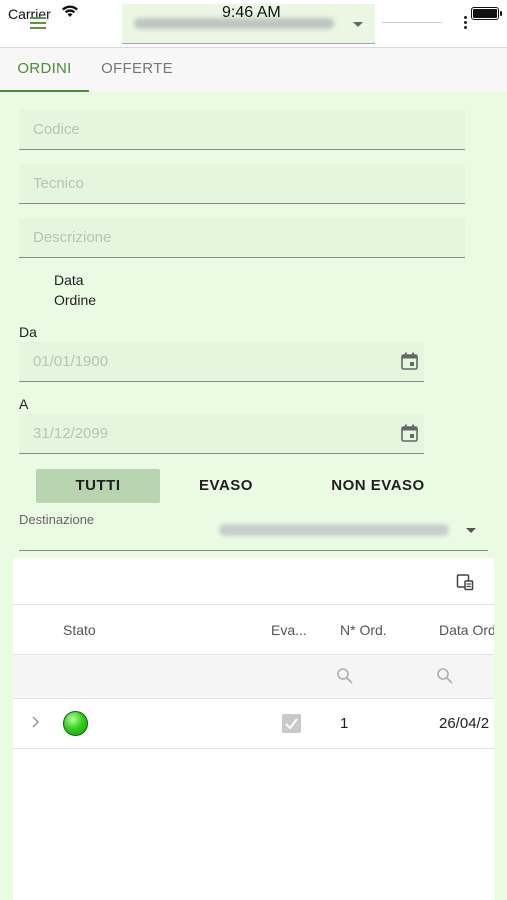  Describe the element at coordinates (57, 519) in the screenshot. I see `destinazione-label: Destinazione` at that location.